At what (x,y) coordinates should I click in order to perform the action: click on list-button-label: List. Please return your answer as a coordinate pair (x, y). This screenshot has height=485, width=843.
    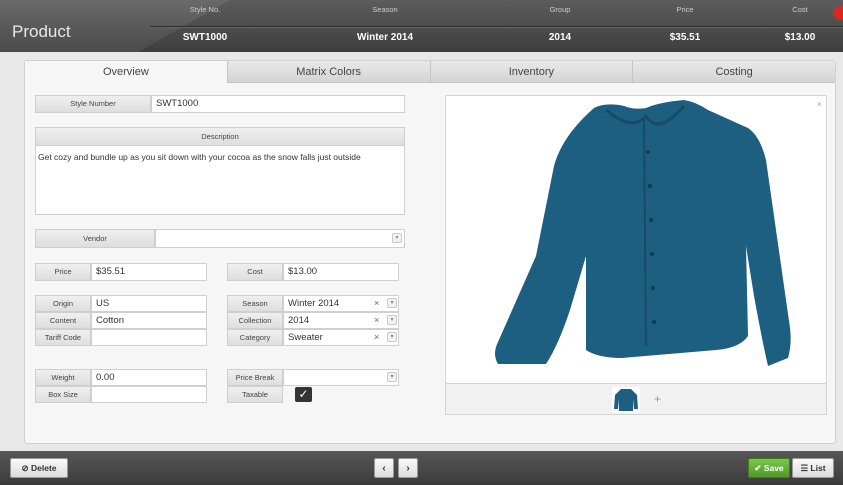
    Looking at the image, I should click on (818, 468).